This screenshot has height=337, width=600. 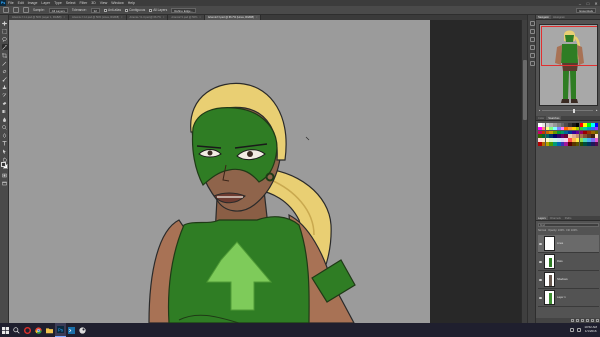 I want to click on layer-style-icon, so click(x=577, y=320).